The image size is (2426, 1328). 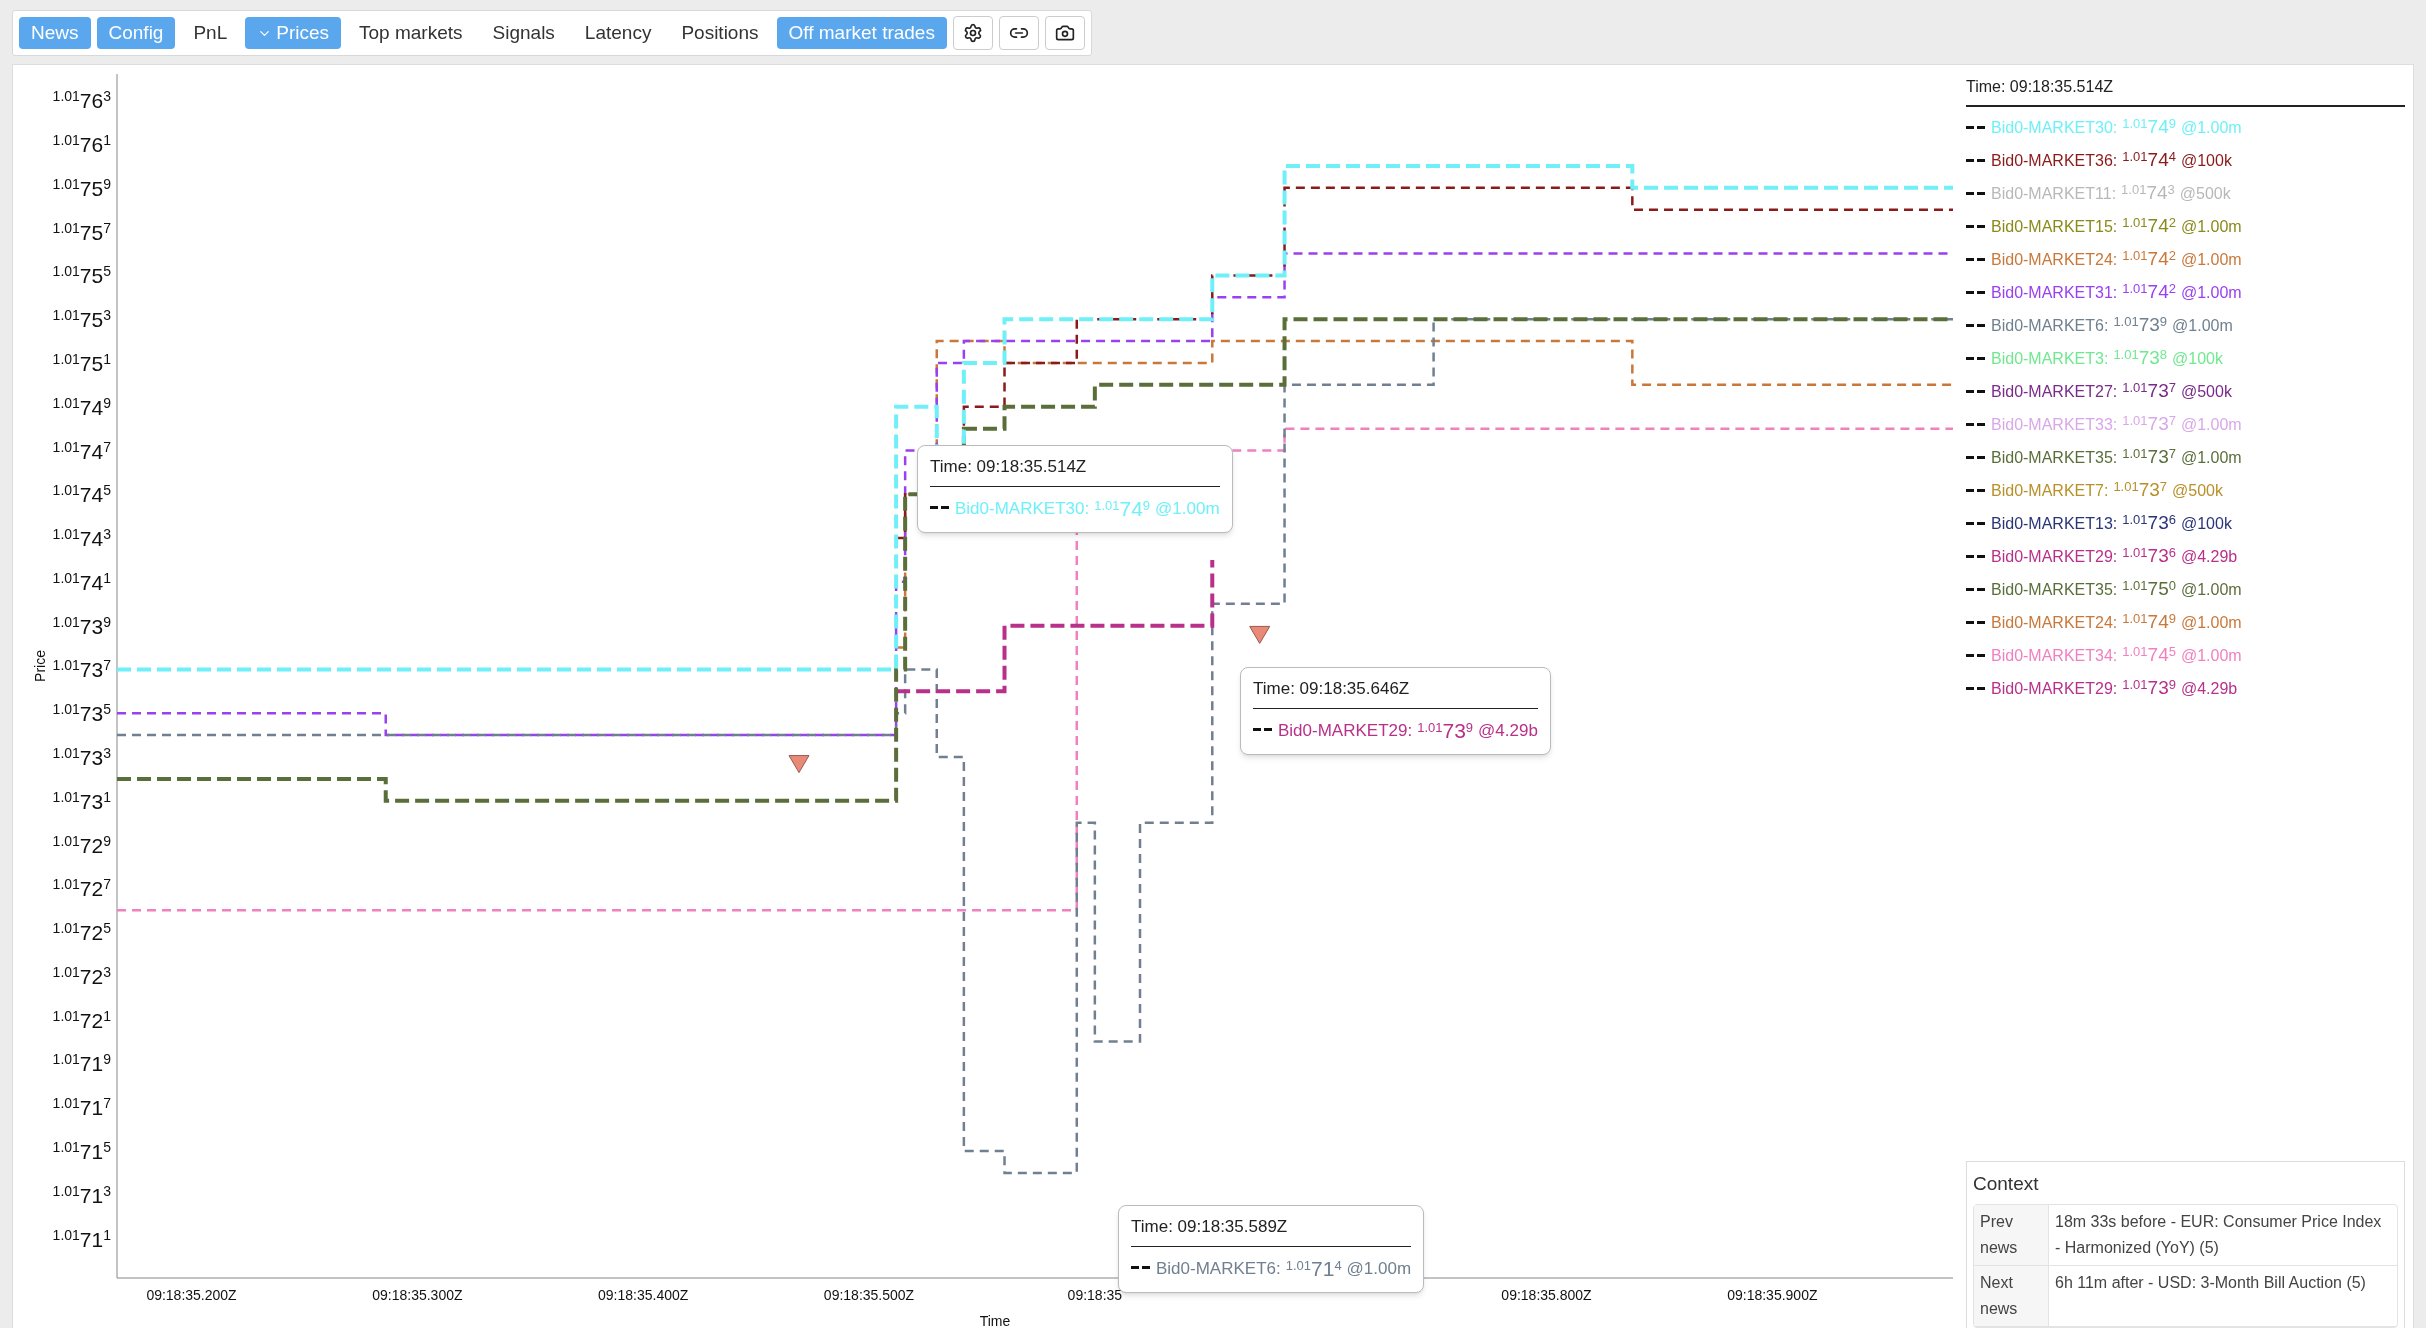 I want to click on y-tick-label: $^{1.01}$73$^{7}$, so click(x=81, y=669).